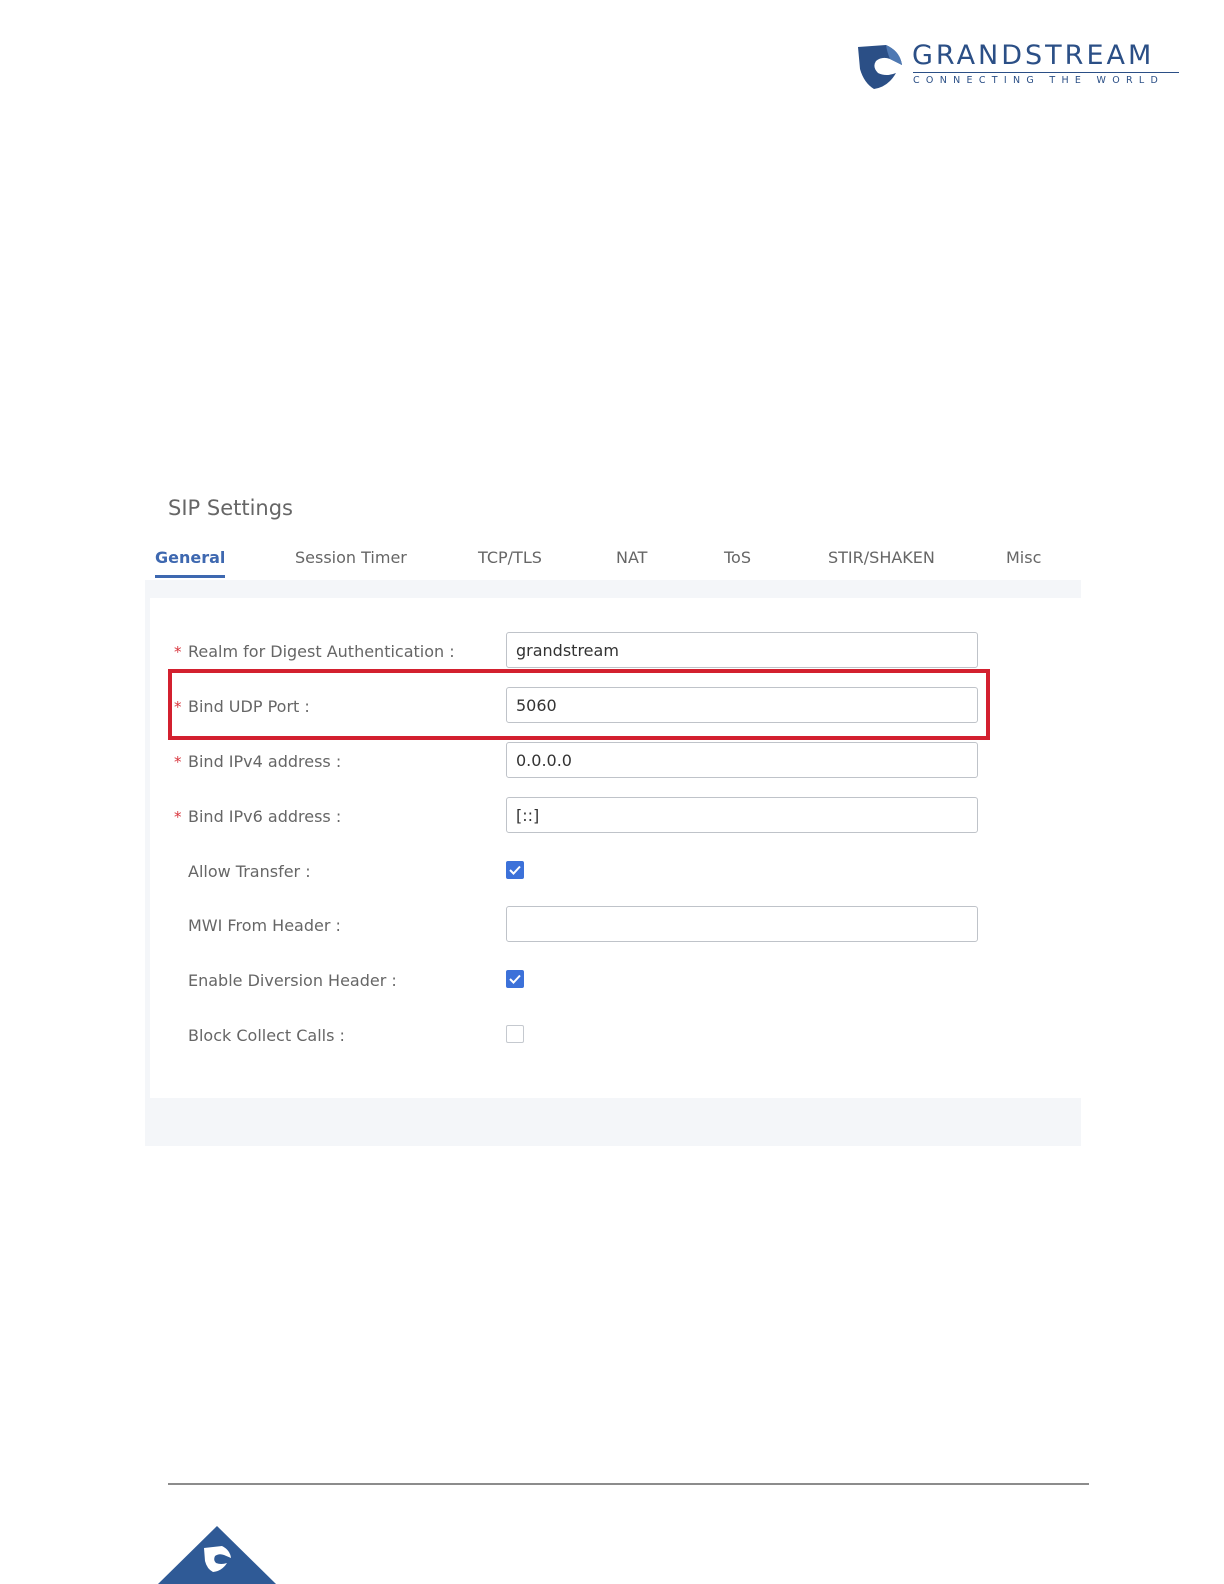 Image resolution: width=1224 pixels, height=1584 pixels. Describe the element at coordinates (880, 67) in the screenshot. I see `grandstream-logo-icon` at that location.